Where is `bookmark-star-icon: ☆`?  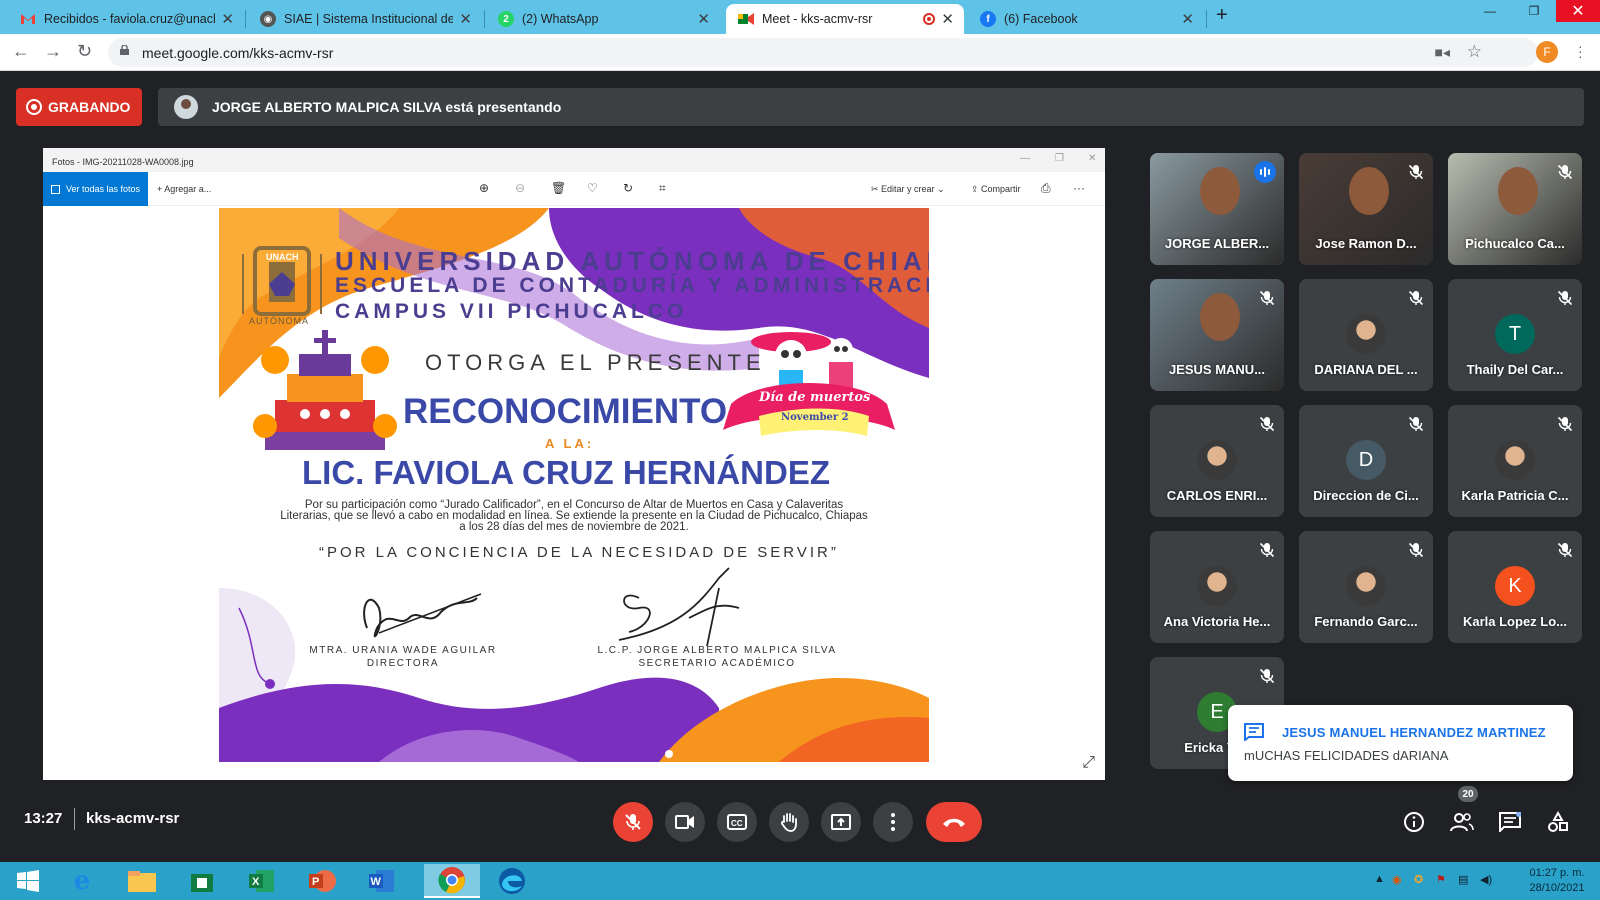 bookmark-star-icon: ☆ is located at coordinates (1474, 52).